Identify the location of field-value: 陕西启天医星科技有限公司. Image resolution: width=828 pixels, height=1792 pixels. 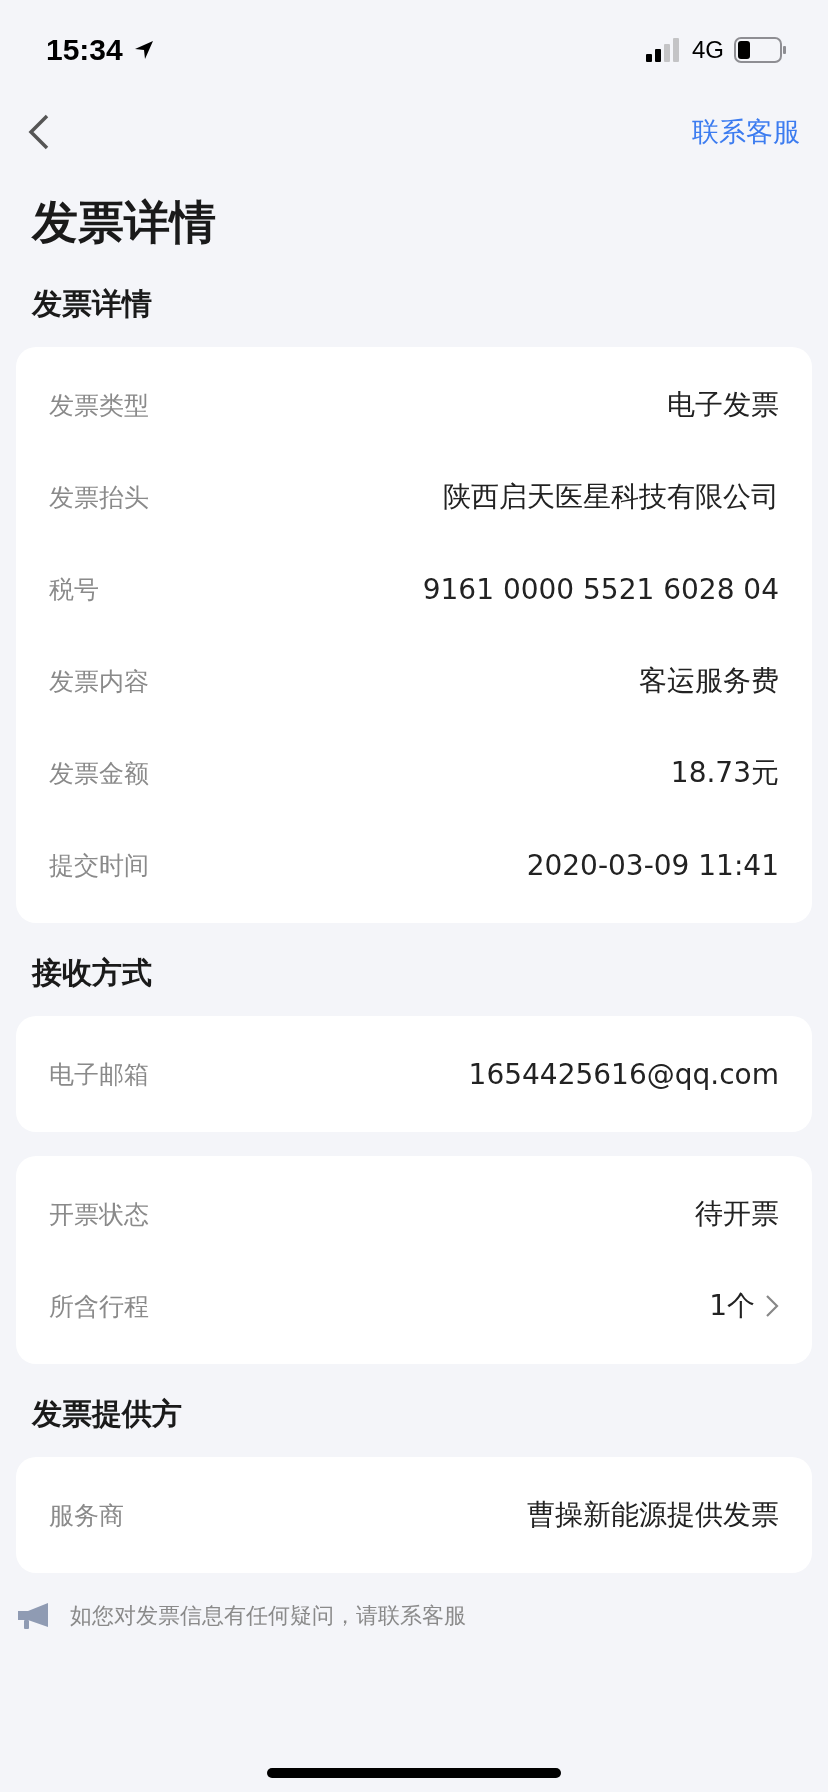
(611, 497).